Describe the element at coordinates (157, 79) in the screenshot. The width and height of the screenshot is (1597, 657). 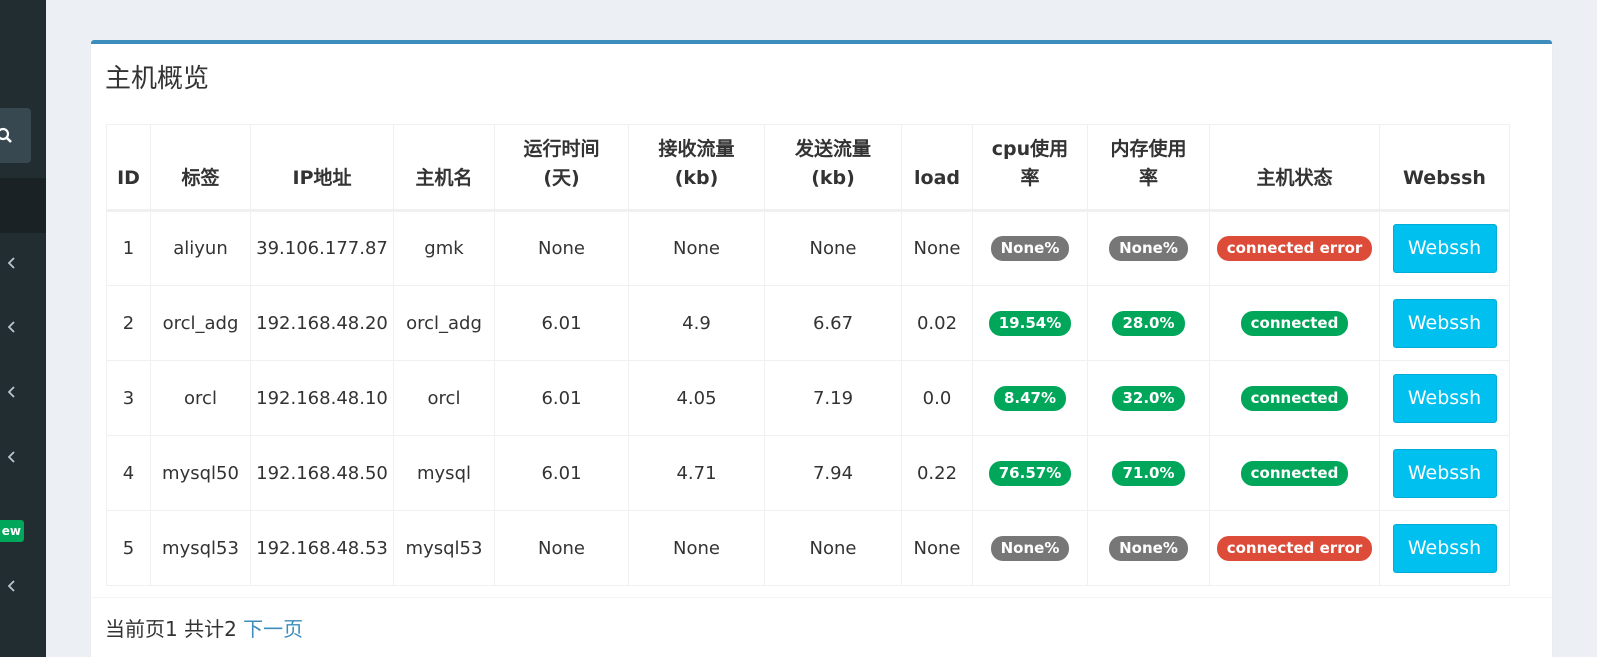
I see `page-title: 主机概览` at that location.